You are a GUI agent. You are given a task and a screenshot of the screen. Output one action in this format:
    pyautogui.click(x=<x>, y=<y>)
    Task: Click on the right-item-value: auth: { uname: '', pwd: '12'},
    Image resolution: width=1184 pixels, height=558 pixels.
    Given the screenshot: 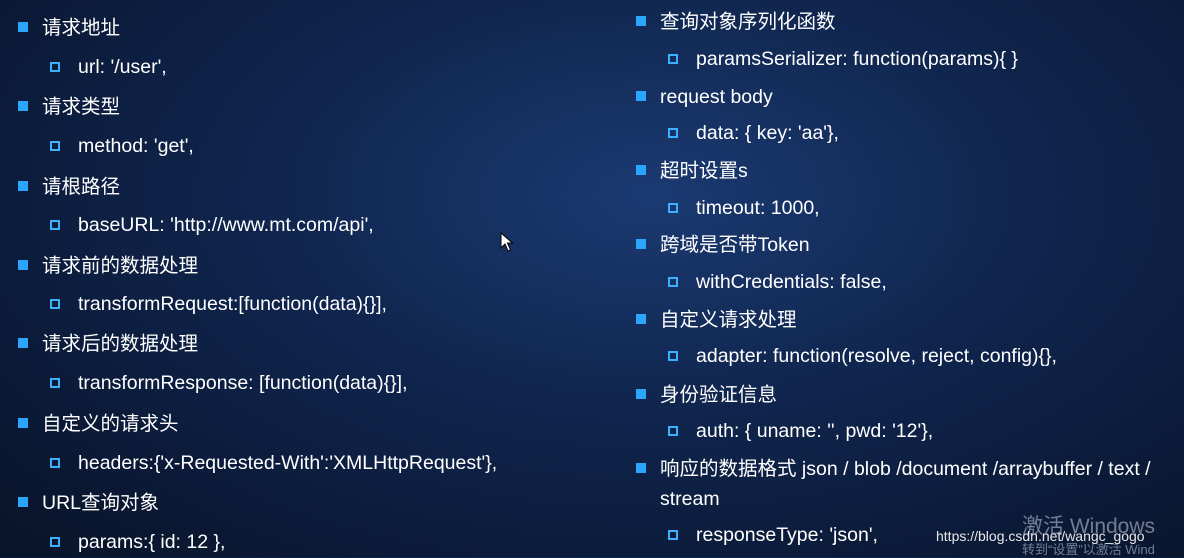 What is the action you would take?
    pyautogui.click(x=815, y=431)
    